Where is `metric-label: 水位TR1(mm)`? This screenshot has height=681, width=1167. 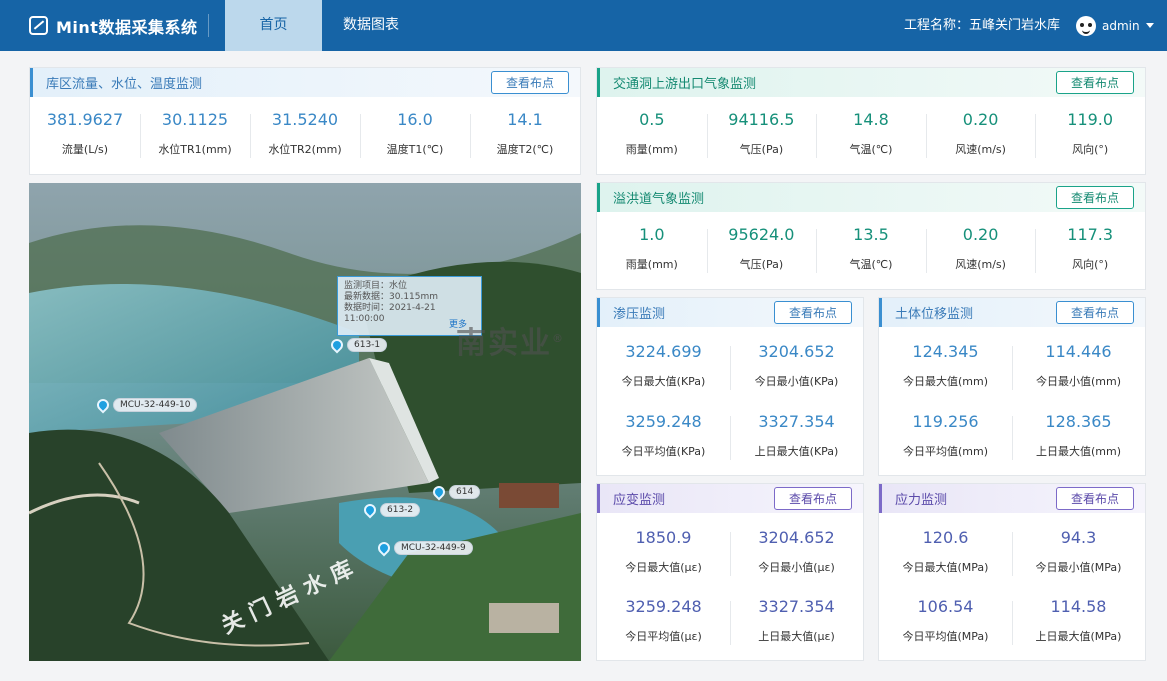 metric-label: 水位TR1(mm) is located at coordinates (195, 149).